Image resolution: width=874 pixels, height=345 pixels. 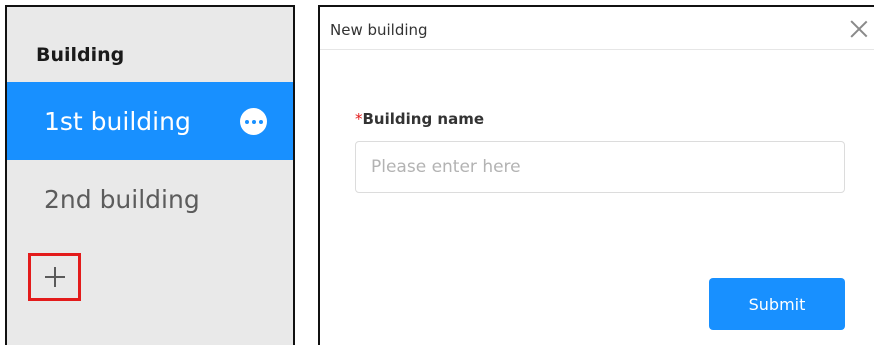 I want to click on ellipsis-icon, so click(x=253, y=121).